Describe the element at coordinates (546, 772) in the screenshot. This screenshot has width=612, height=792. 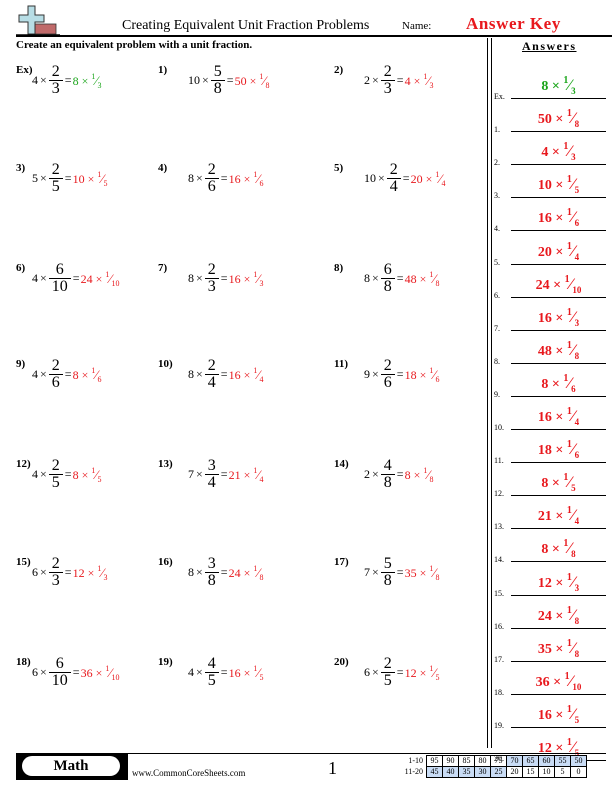
I see `score-cell: 10` at that location.